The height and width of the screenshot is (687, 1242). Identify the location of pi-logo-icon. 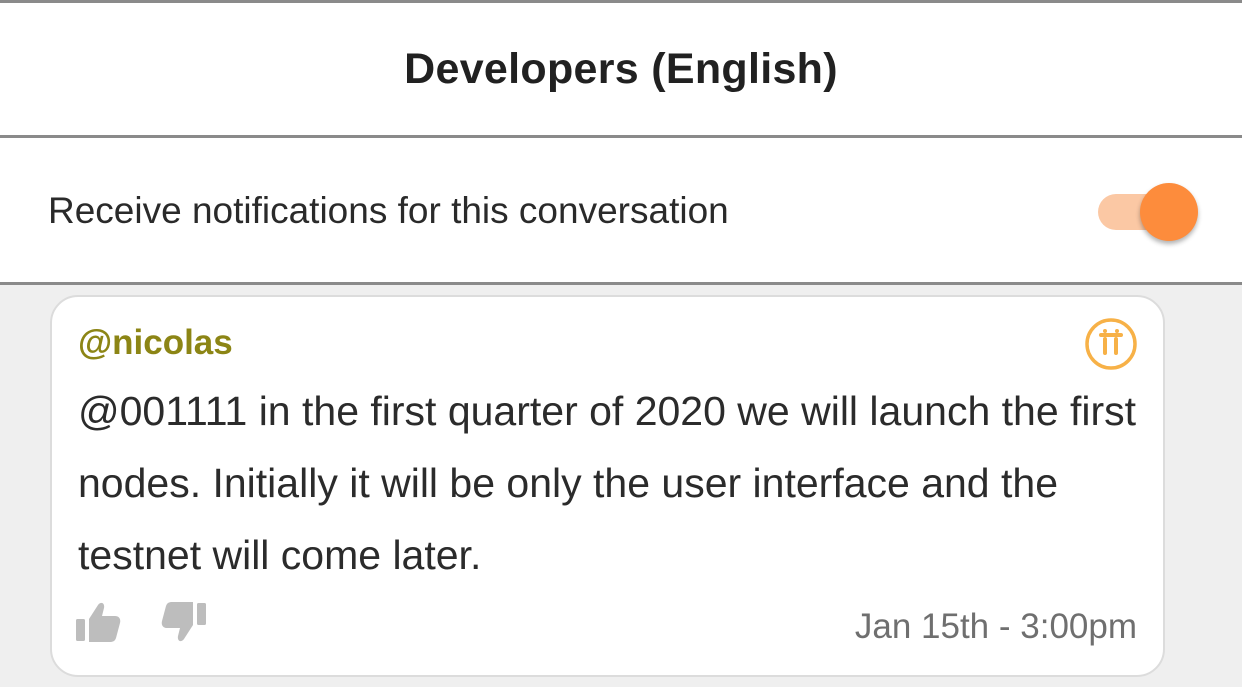
(1111, 344).